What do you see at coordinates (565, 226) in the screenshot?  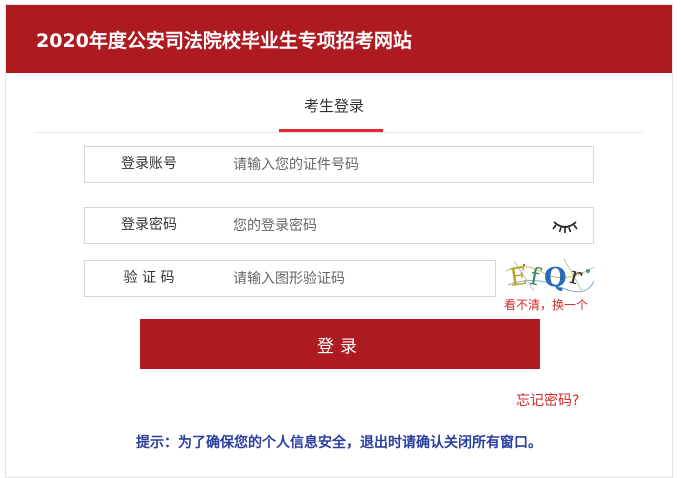 I see `eye-closed-icon` at bounding box center [565, 226].